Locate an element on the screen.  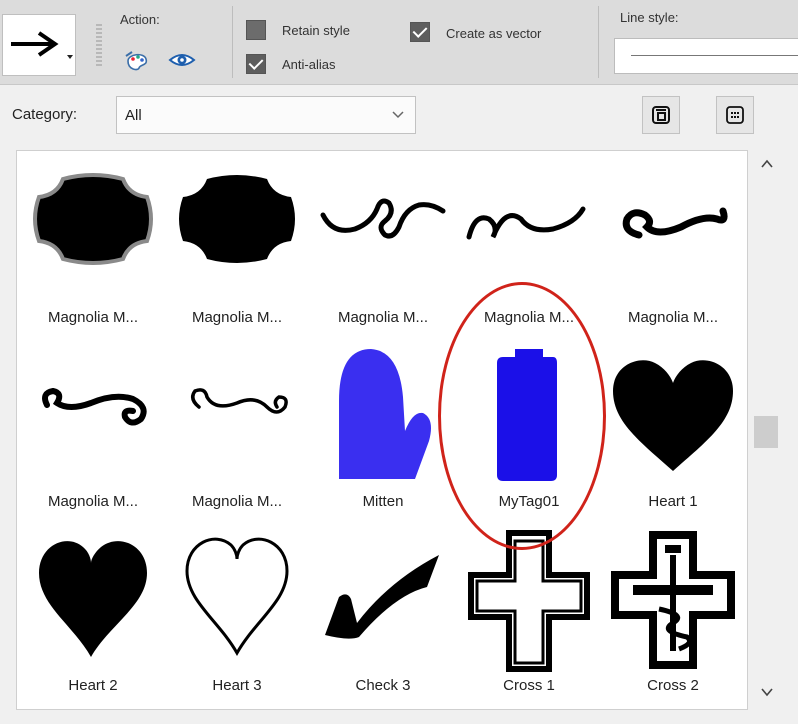
frame-icon is located at coordinates (661, 115).